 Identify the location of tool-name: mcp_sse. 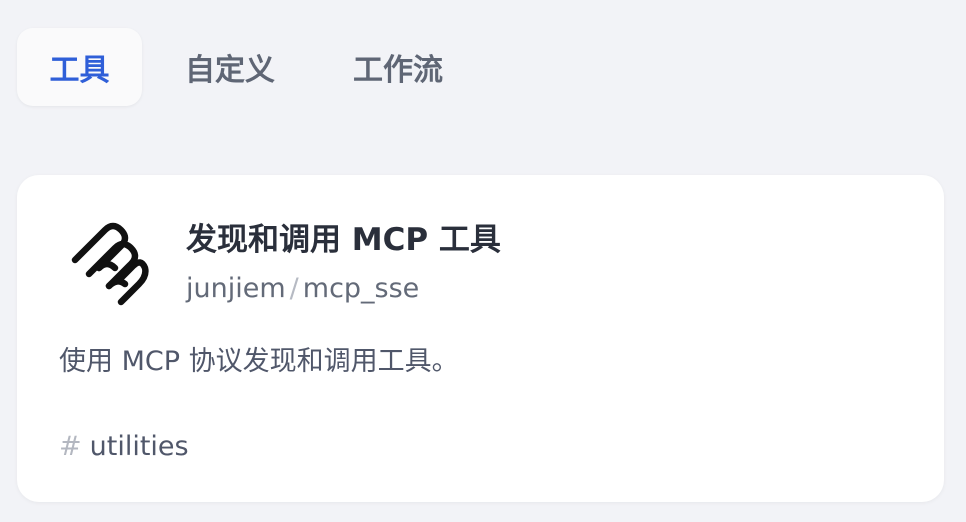
(361, 288).